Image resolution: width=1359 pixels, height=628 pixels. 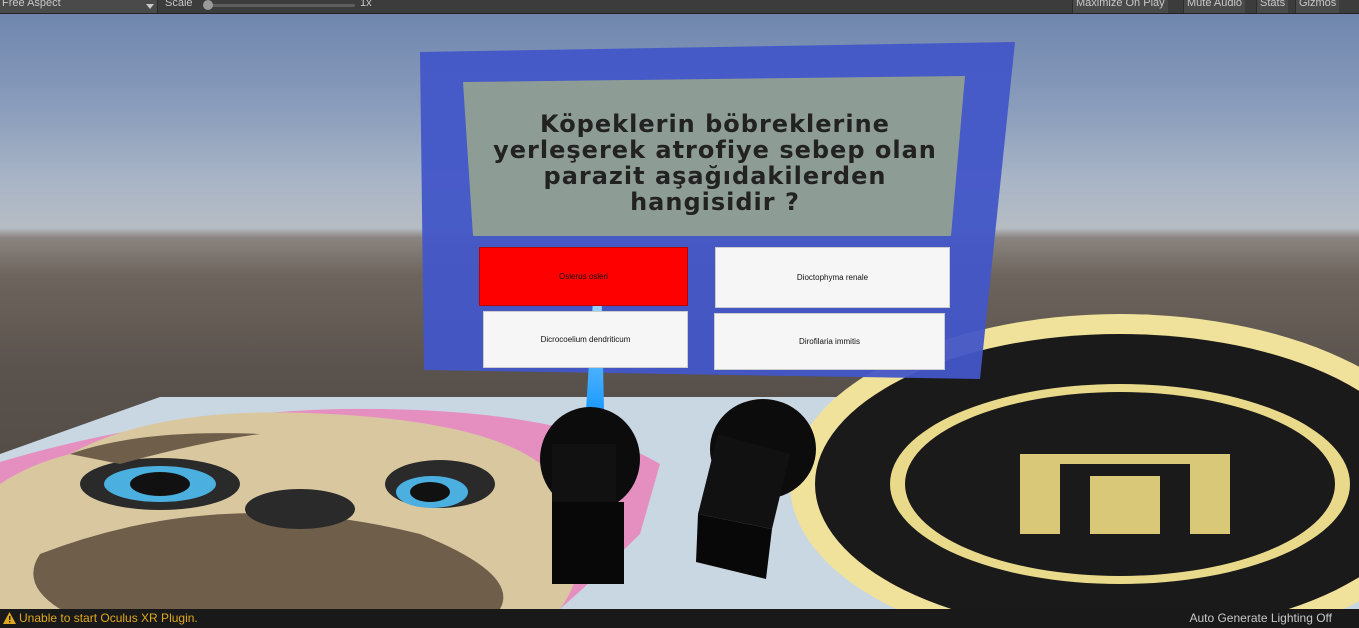 What do you see at coordinates (281, 5) in the screenshot?
I see `scale-slider-track` at bounding box center [281, 5].